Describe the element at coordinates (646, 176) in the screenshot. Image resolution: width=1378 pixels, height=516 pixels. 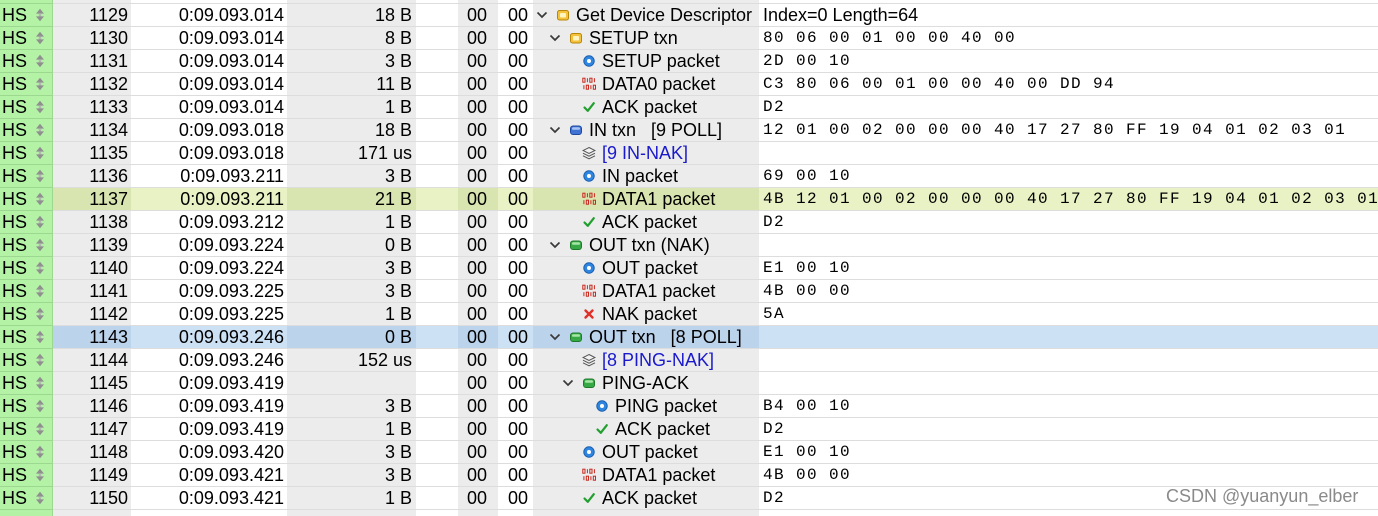
I see `record-cell: IN packet` at that location.